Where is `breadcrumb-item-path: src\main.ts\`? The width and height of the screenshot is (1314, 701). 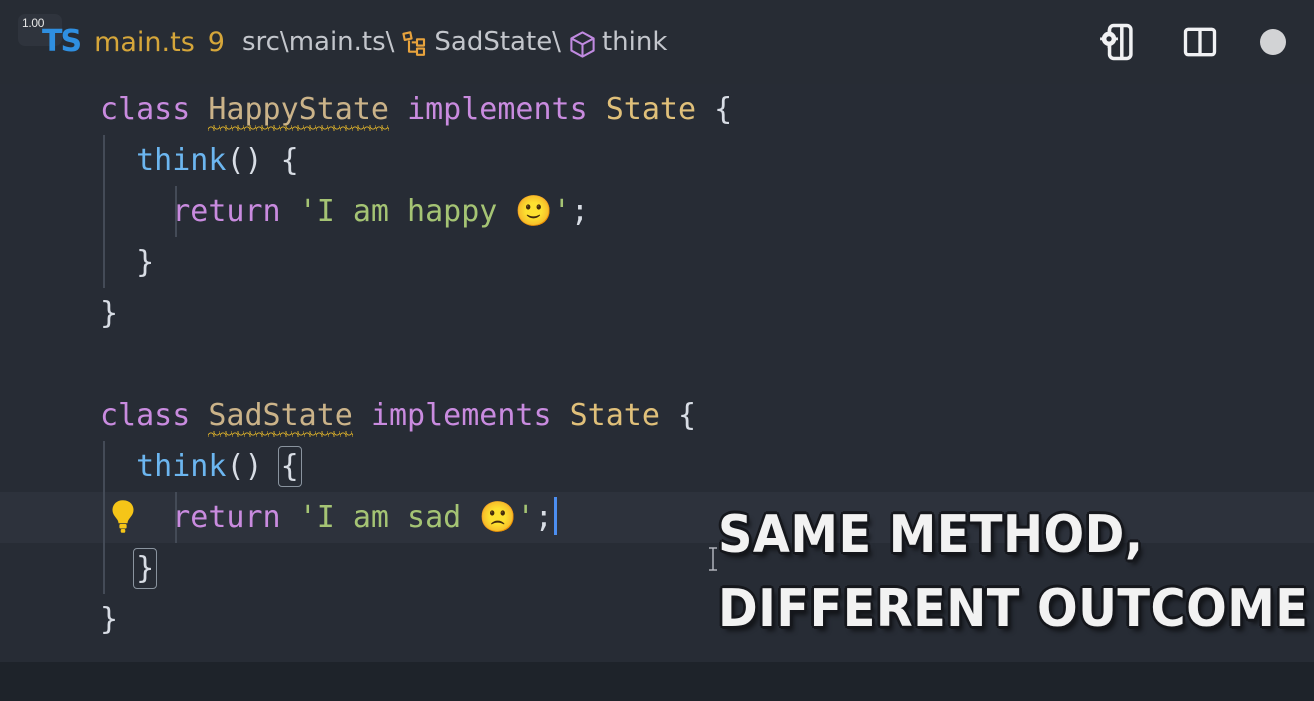 breadcrumb-item-path: src\main.ts\ is located at coordinates (318, 42).